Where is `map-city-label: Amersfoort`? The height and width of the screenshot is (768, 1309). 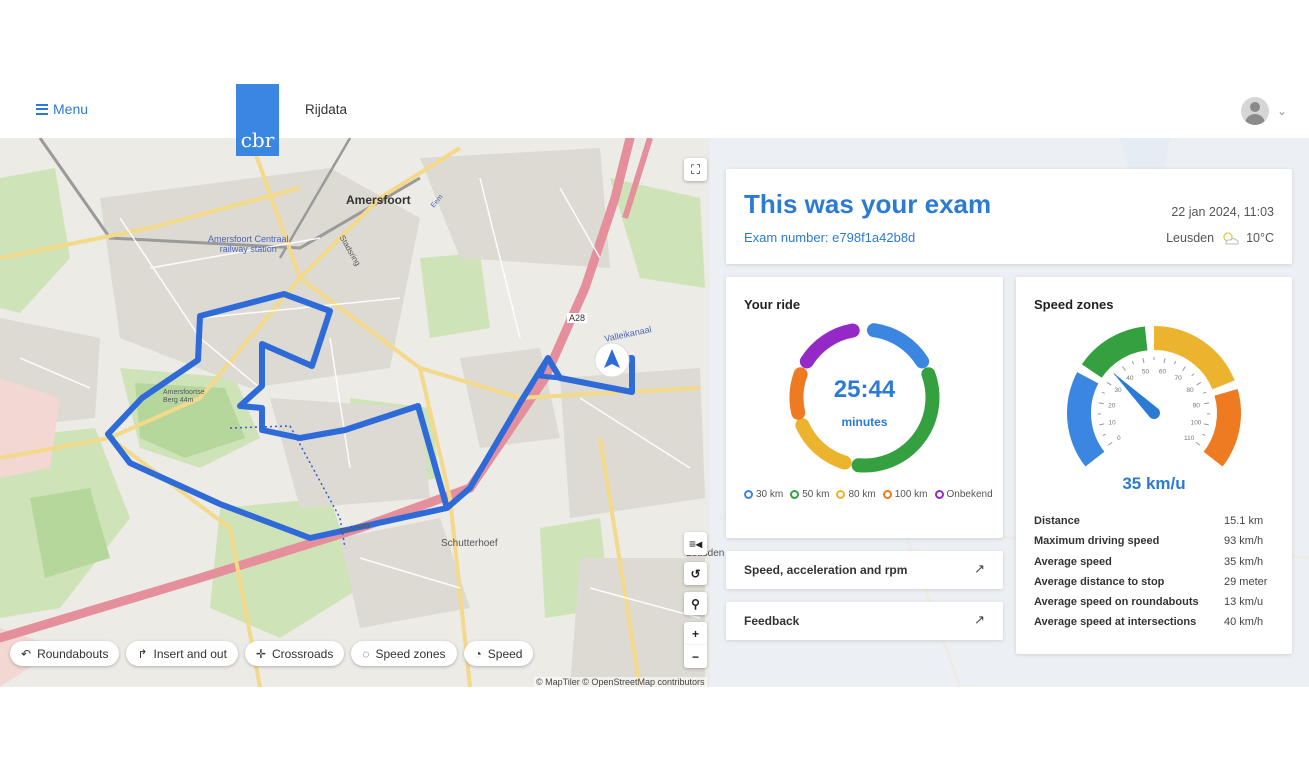
map-city-label: Amersfoort is located at coordinates (378, 200).